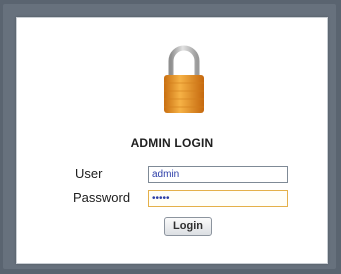 Image resolution: width=341 pixels, height=274 pixels. What do you see at coordinates (218, 174) in the screenshot?
I see `user-input` at bounding box center [218, 174].